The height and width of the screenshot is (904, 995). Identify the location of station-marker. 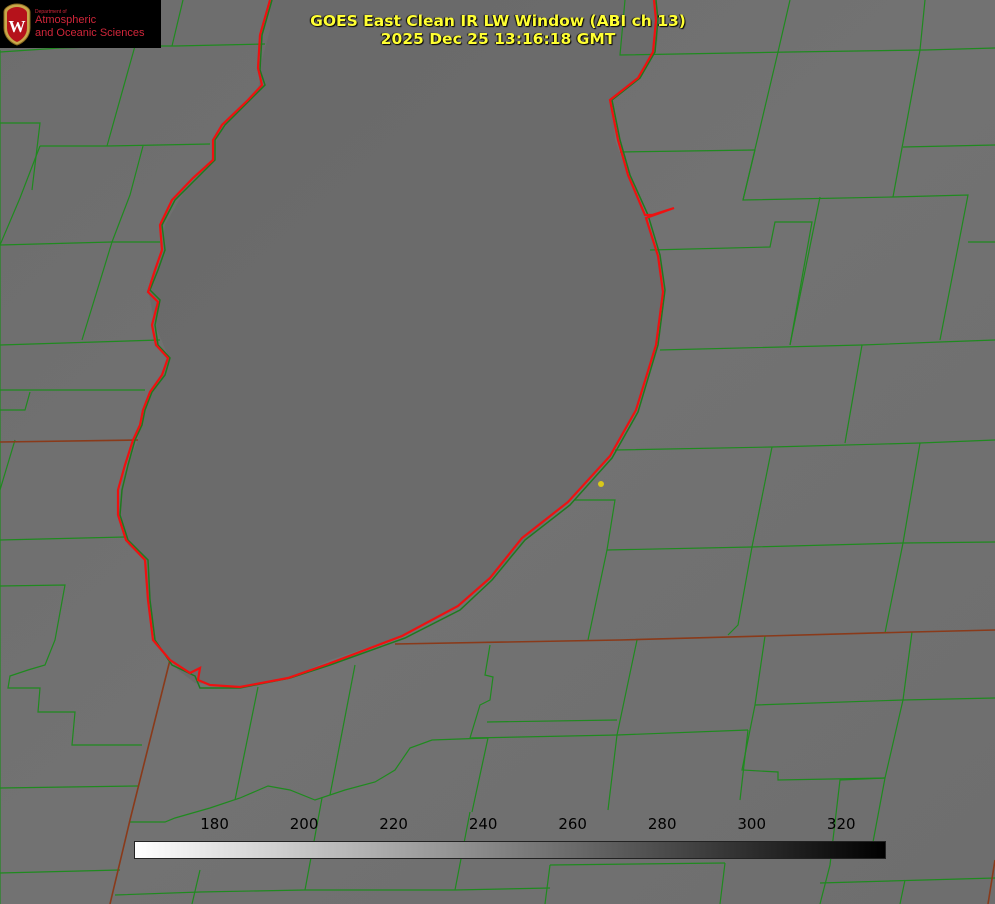
(601, 484).